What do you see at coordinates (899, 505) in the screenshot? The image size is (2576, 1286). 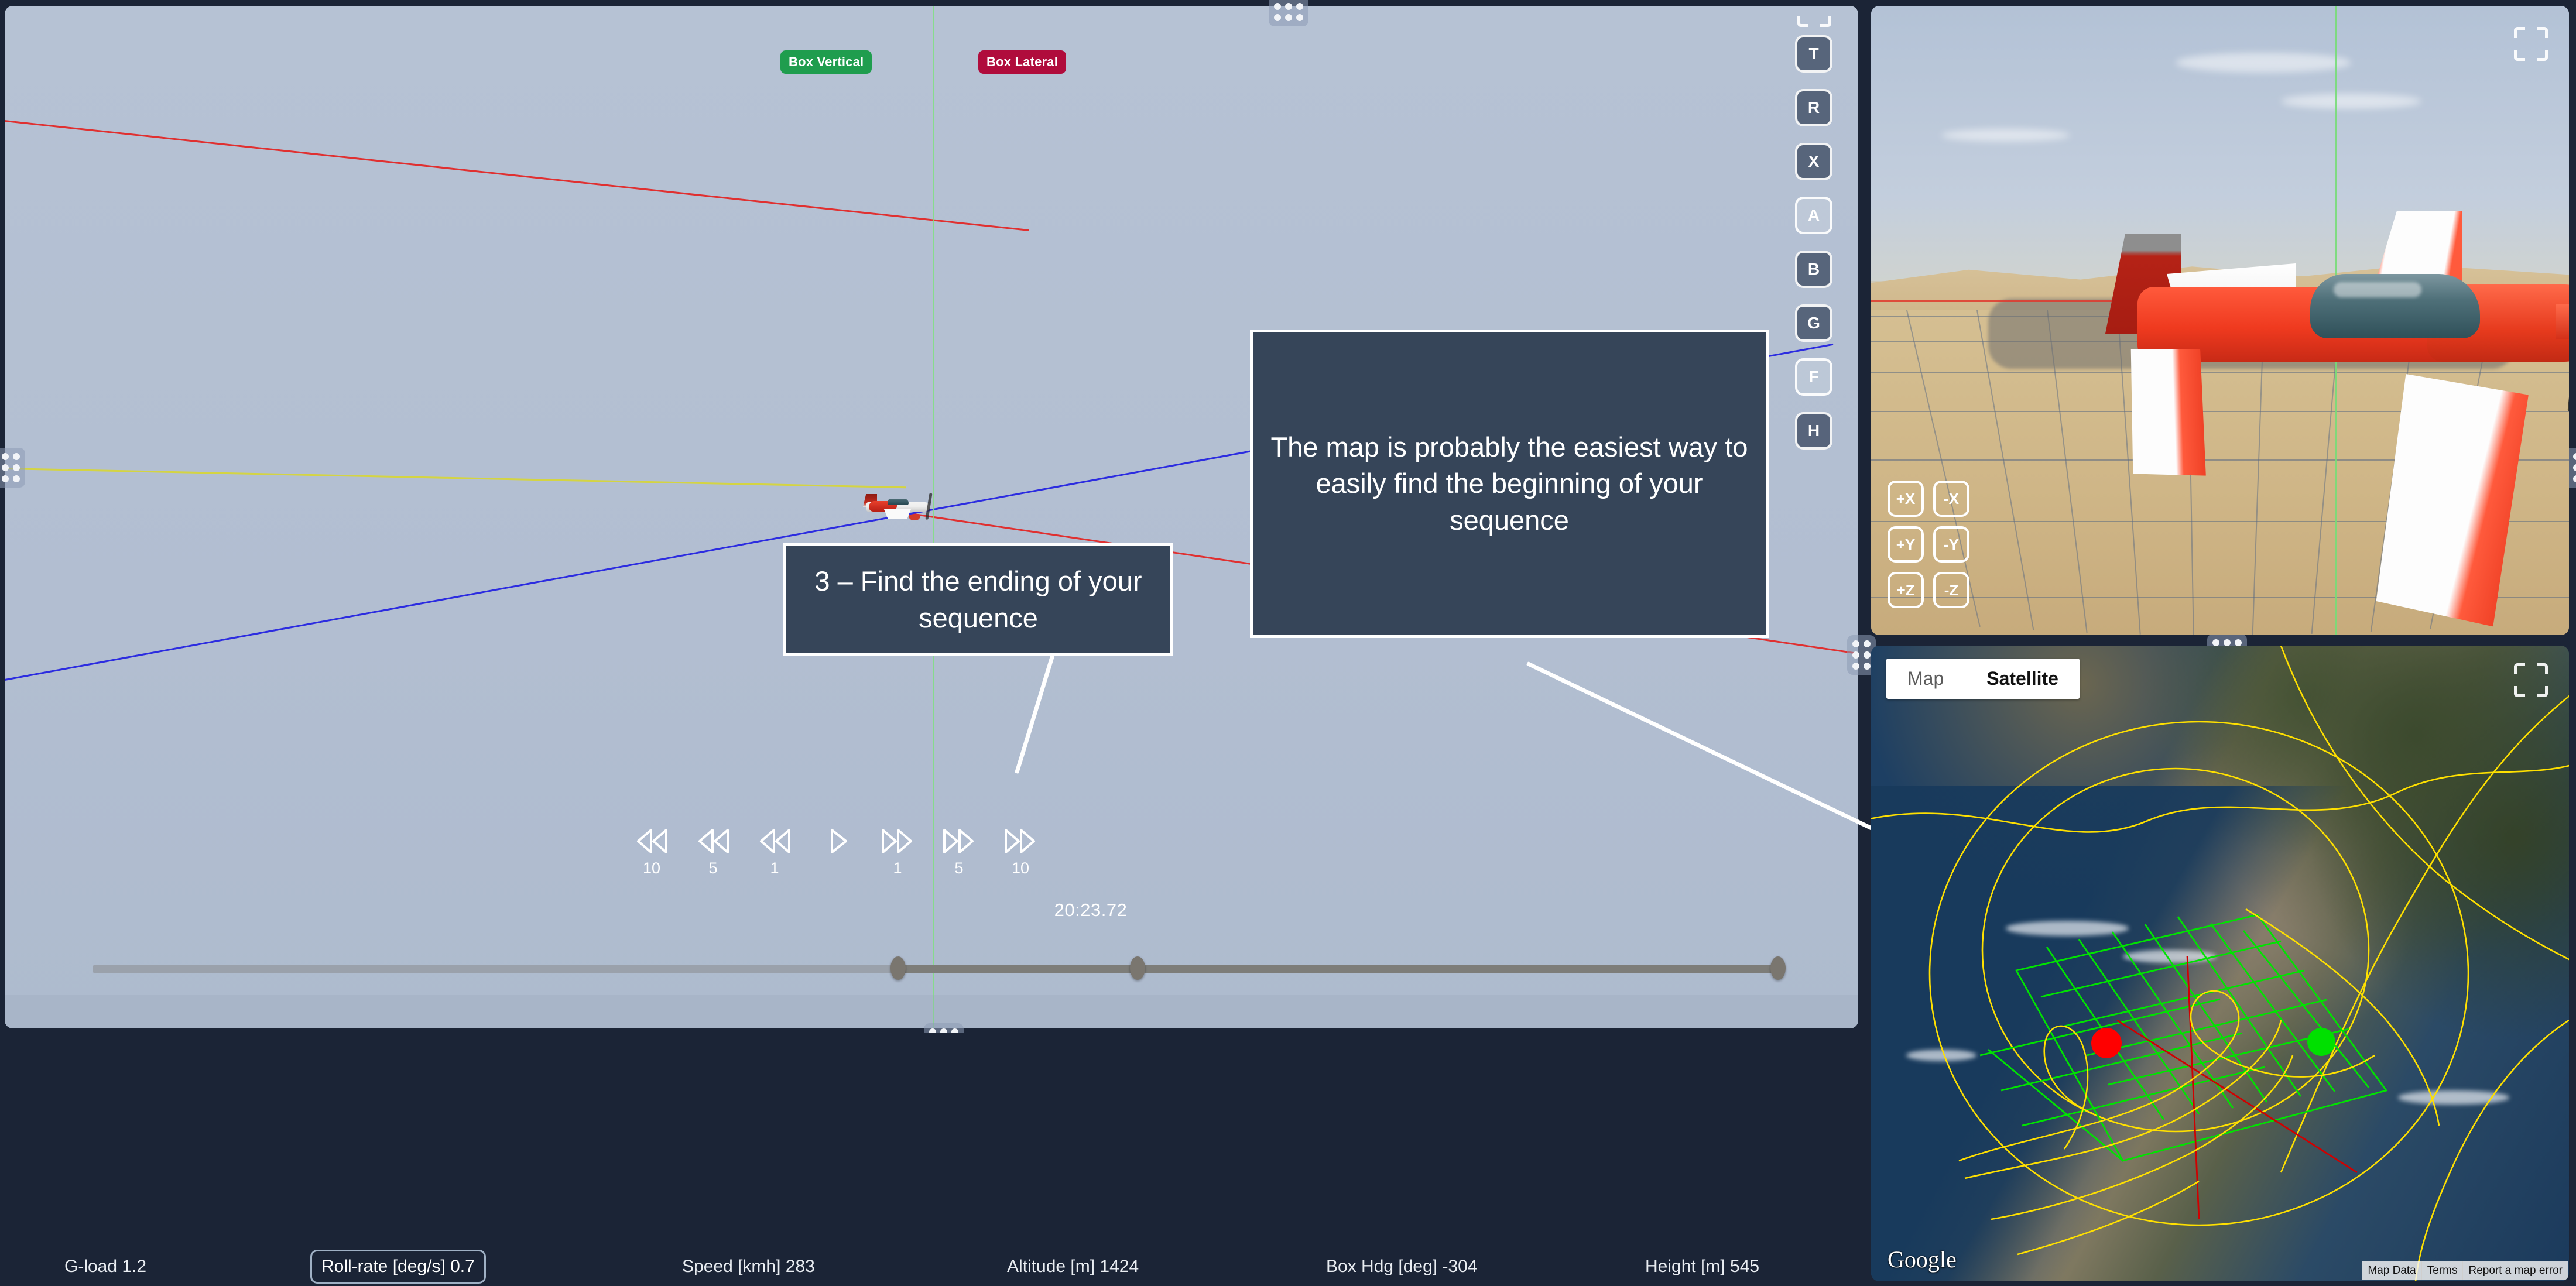 I see `aircraft-model-main` at bounding box center [899, 505].